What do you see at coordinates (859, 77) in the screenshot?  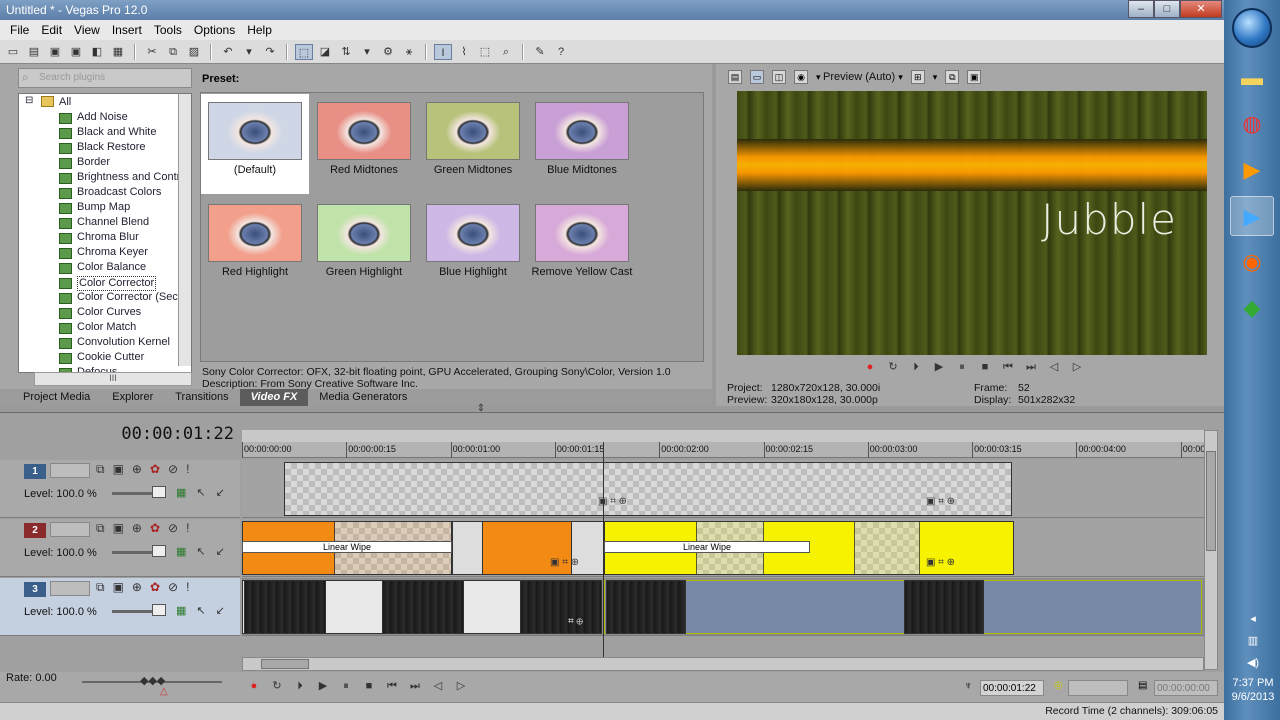 I see `preview-mode-dropdown: ▾ Preview (Auto) ▾` at bounding box center [859, 77].